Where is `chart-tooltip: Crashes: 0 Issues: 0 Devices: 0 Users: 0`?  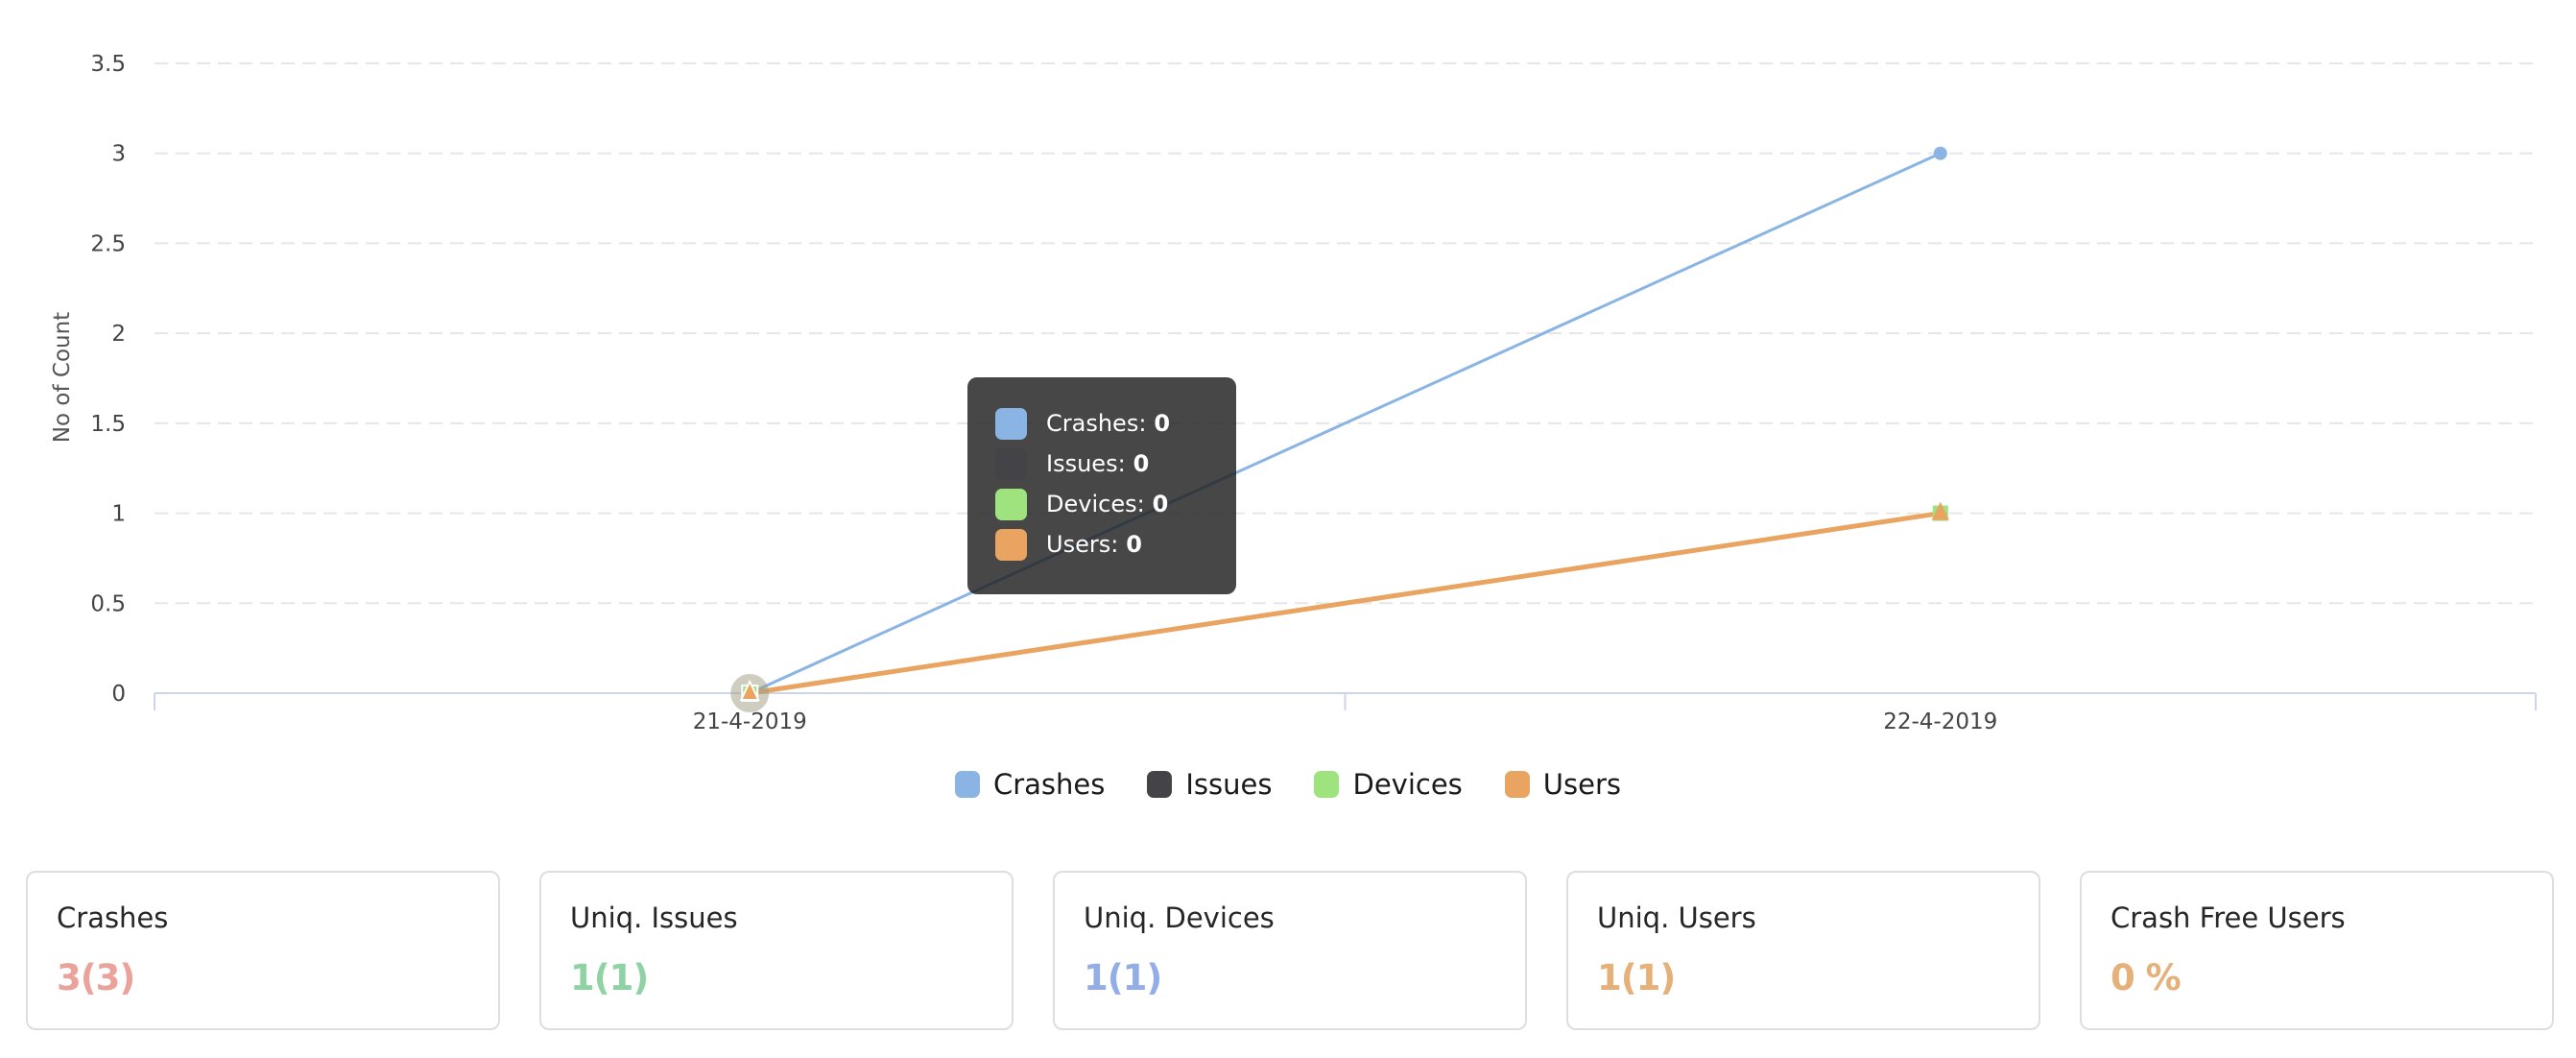 chart-tooltip: Crashes: 0 Issues: 0 Devices: 0 Users: 0 is located at coordinates (1101, 485).